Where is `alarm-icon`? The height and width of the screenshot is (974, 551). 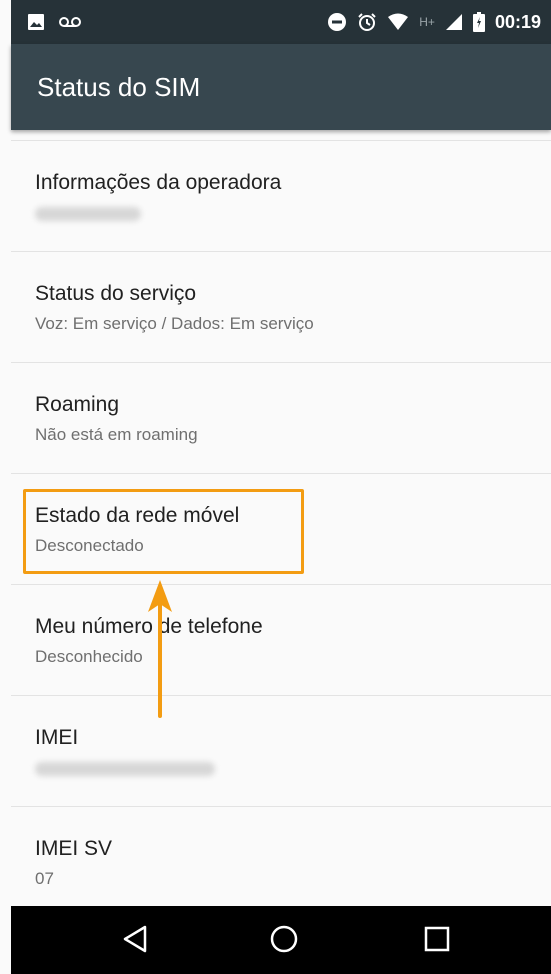 alarm-icon is located at coordinates (367, 22).